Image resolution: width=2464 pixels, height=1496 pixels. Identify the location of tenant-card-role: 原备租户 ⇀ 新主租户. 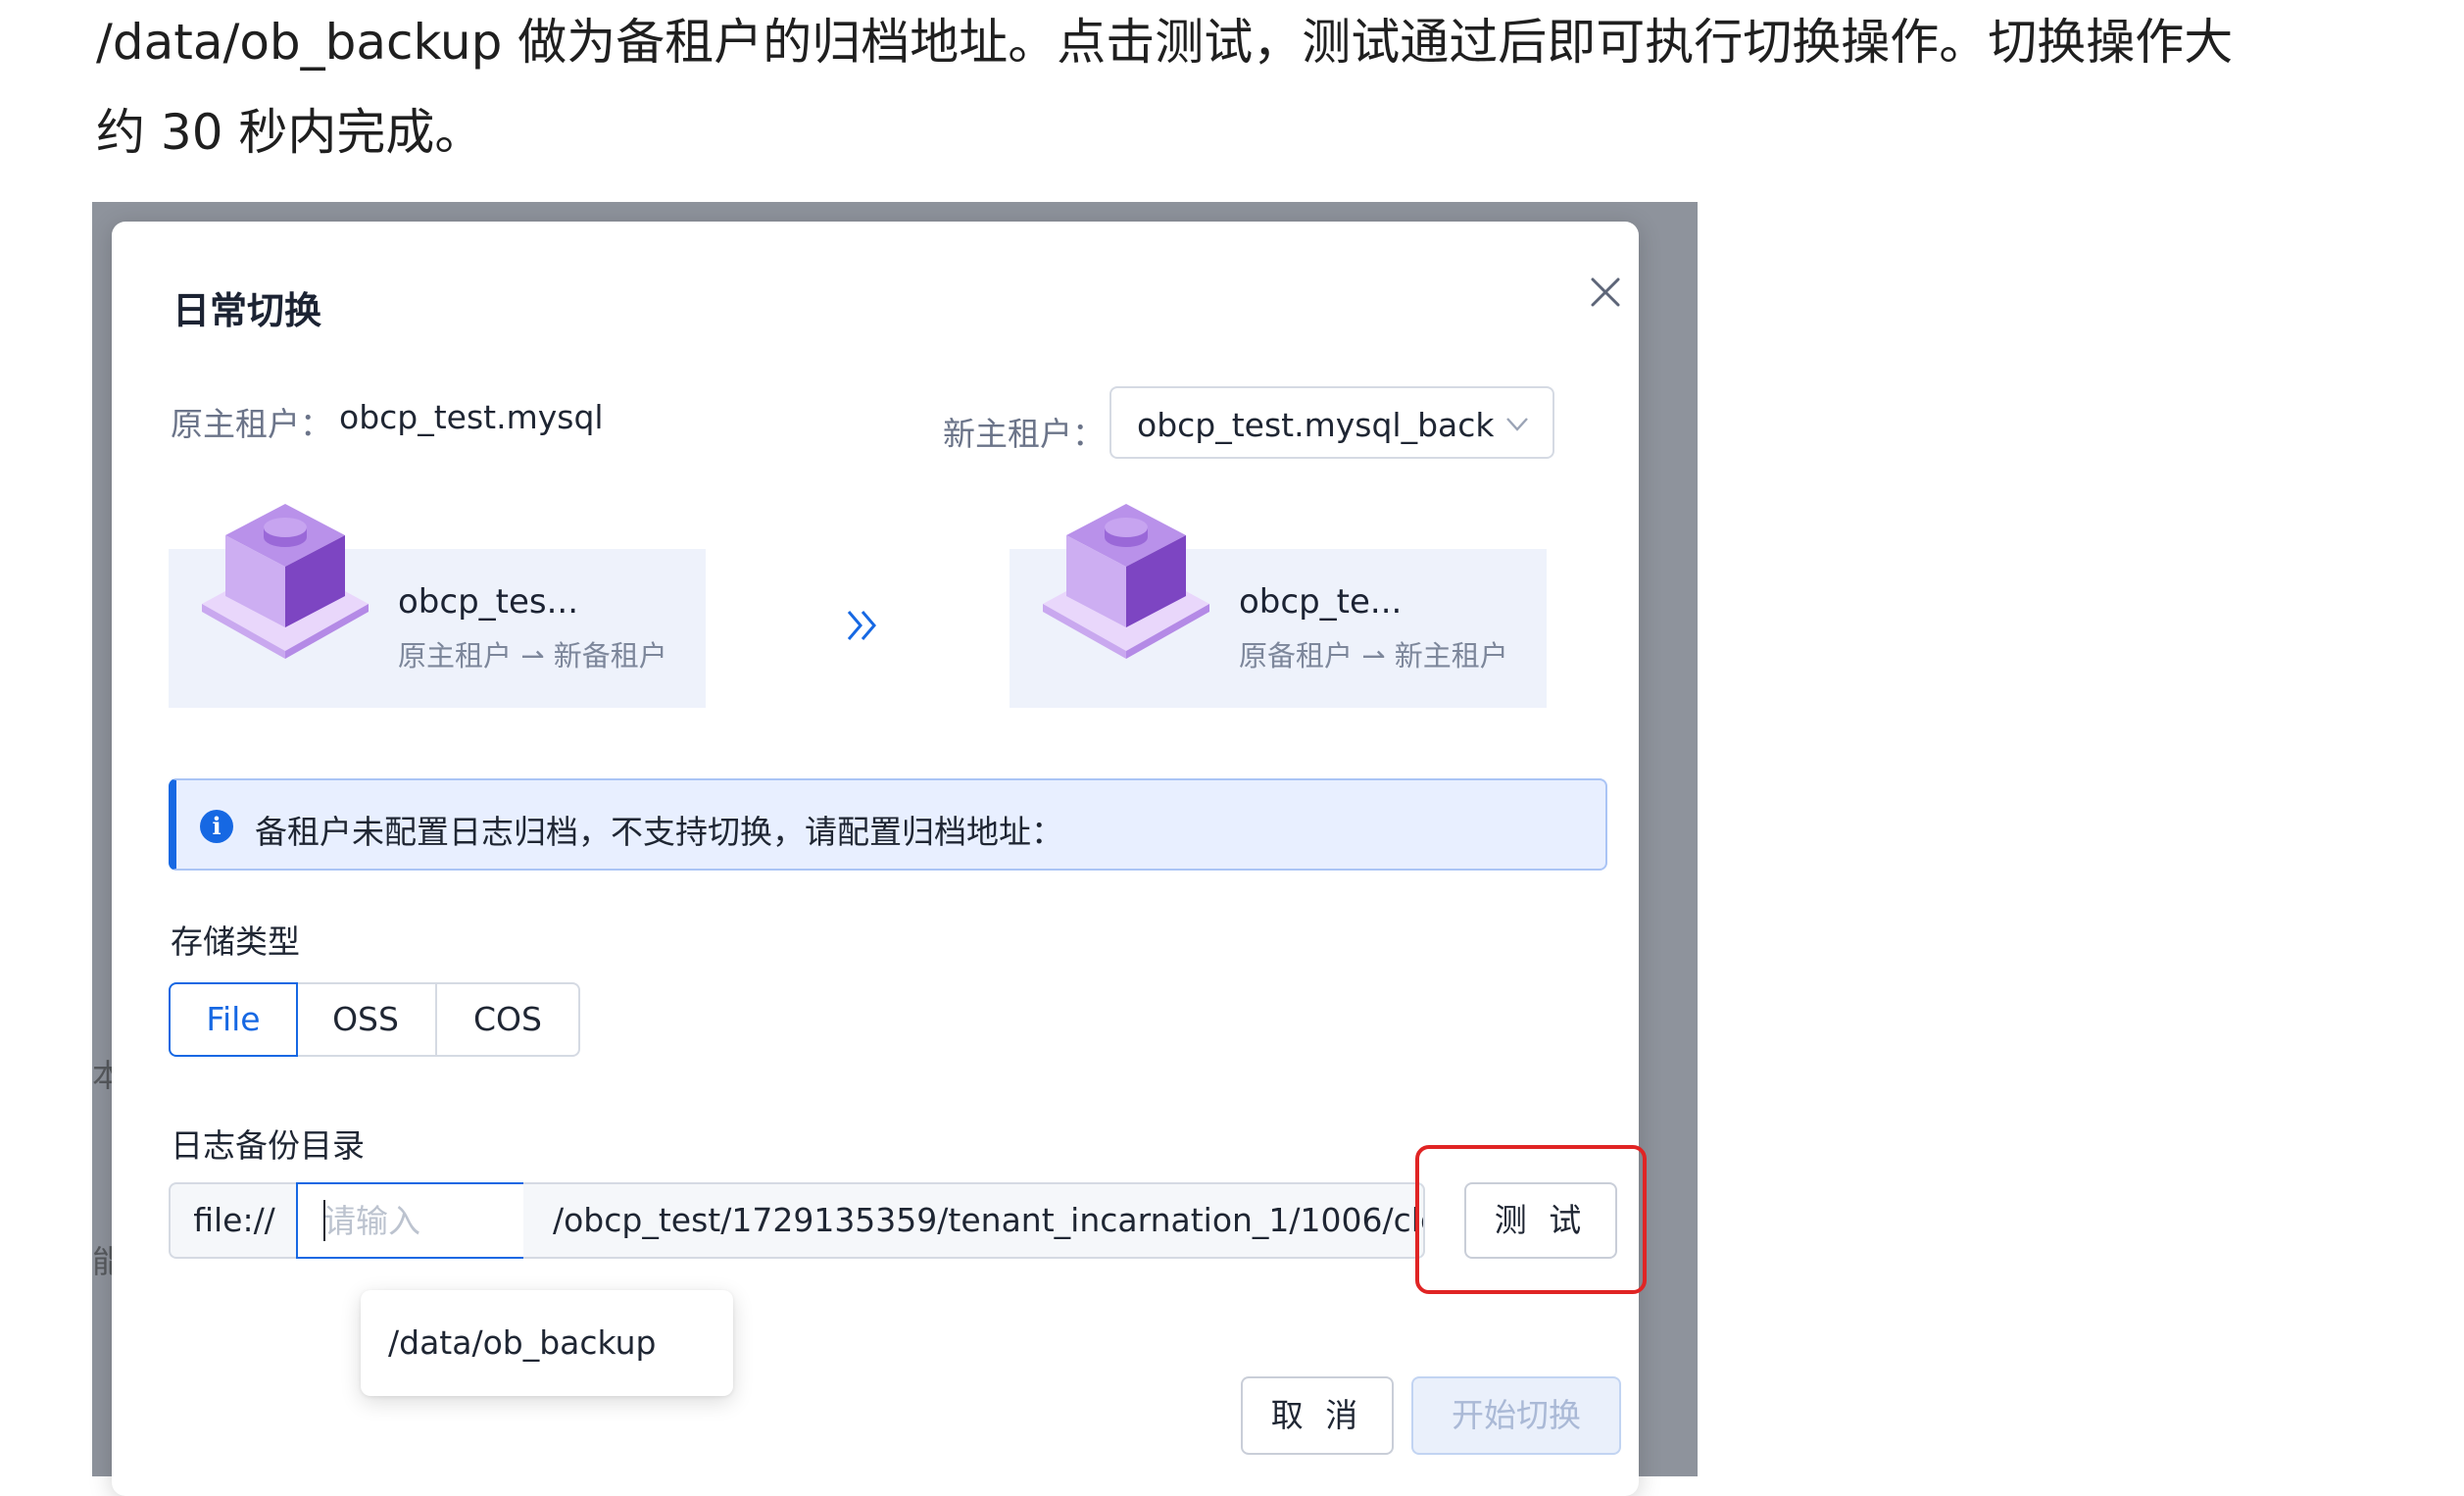
(1373, 656).